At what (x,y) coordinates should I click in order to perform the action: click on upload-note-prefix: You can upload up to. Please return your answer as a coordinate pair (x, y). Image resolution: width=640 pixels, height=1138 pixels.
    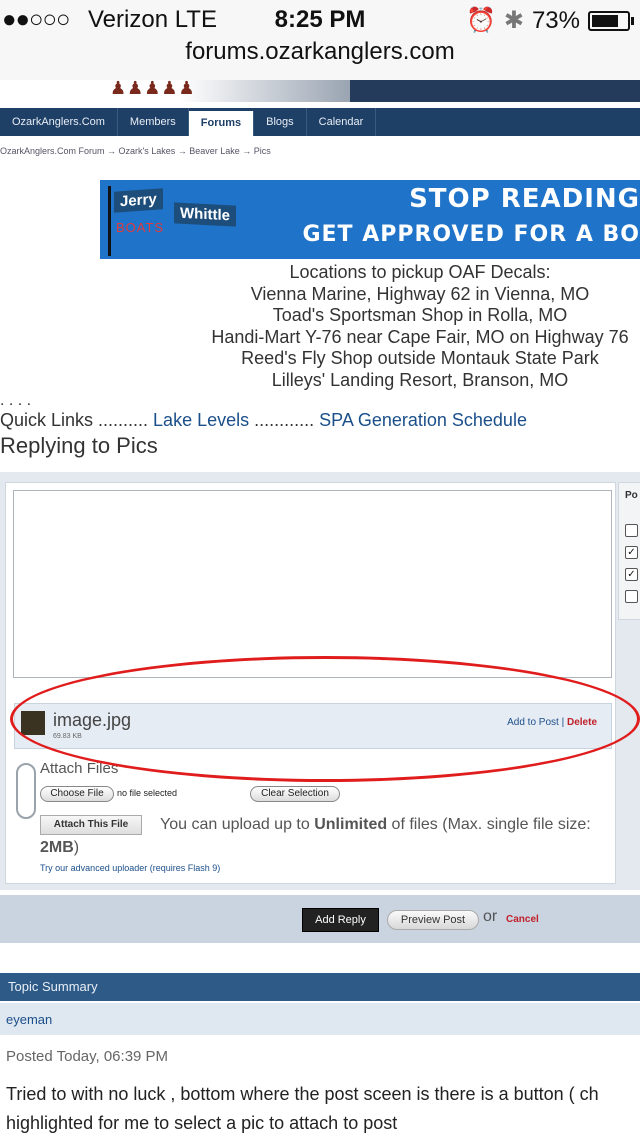
    Looking at the image, I should click on (237, 824).